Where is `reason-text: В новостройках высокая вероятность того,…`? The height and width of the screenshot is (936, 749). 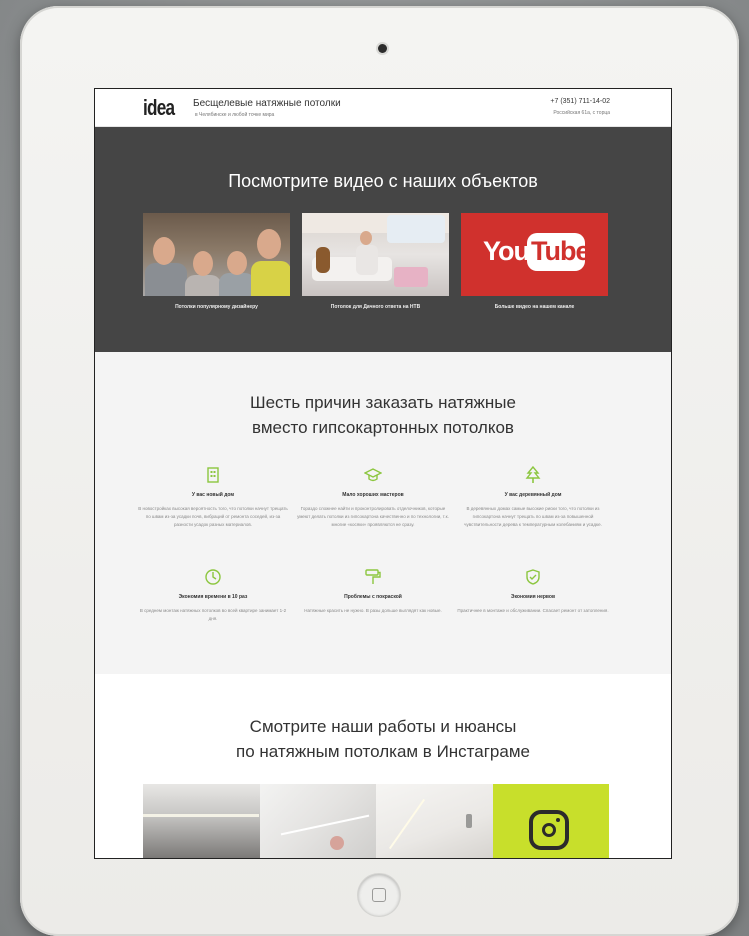 reason-text: В новостройках высокая вероятность того,… is located at coordinates (213, 516).